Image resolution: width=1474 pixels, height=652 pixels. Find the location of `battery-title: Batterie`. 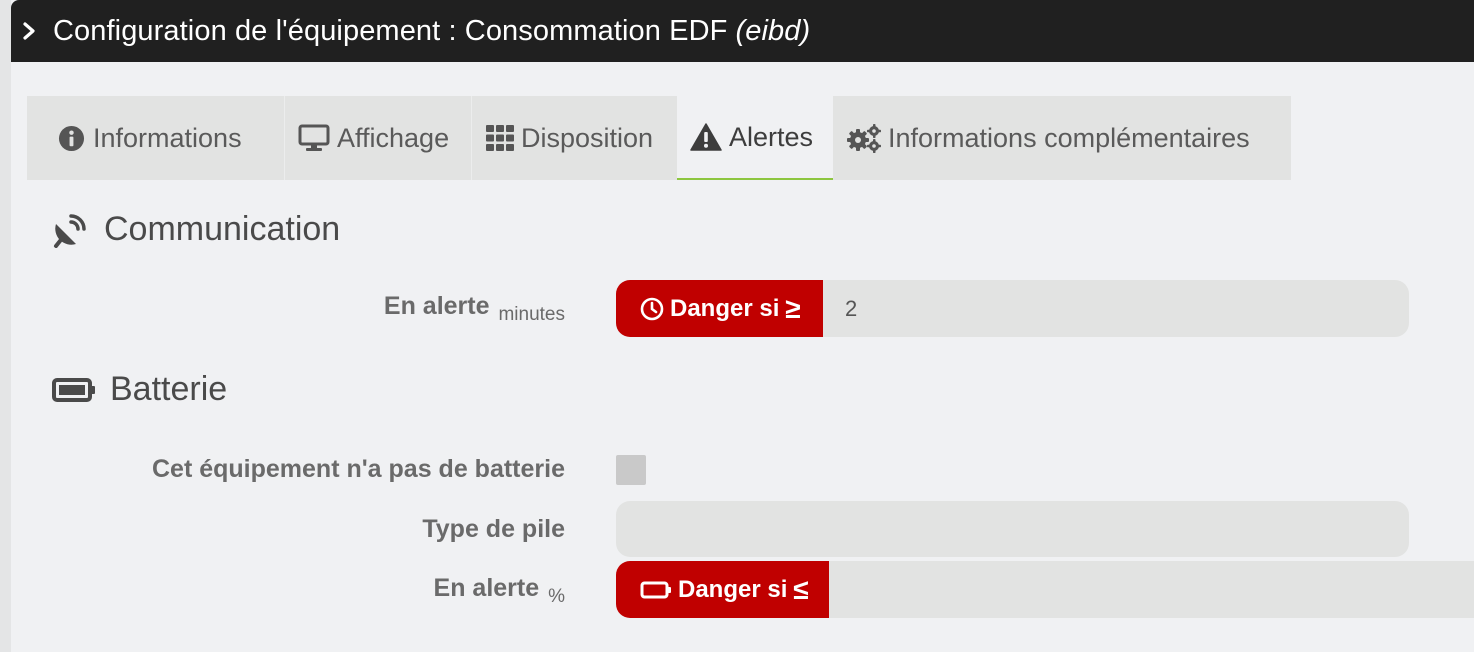

battery-title: Batterie is located at coordinates (169, 389).